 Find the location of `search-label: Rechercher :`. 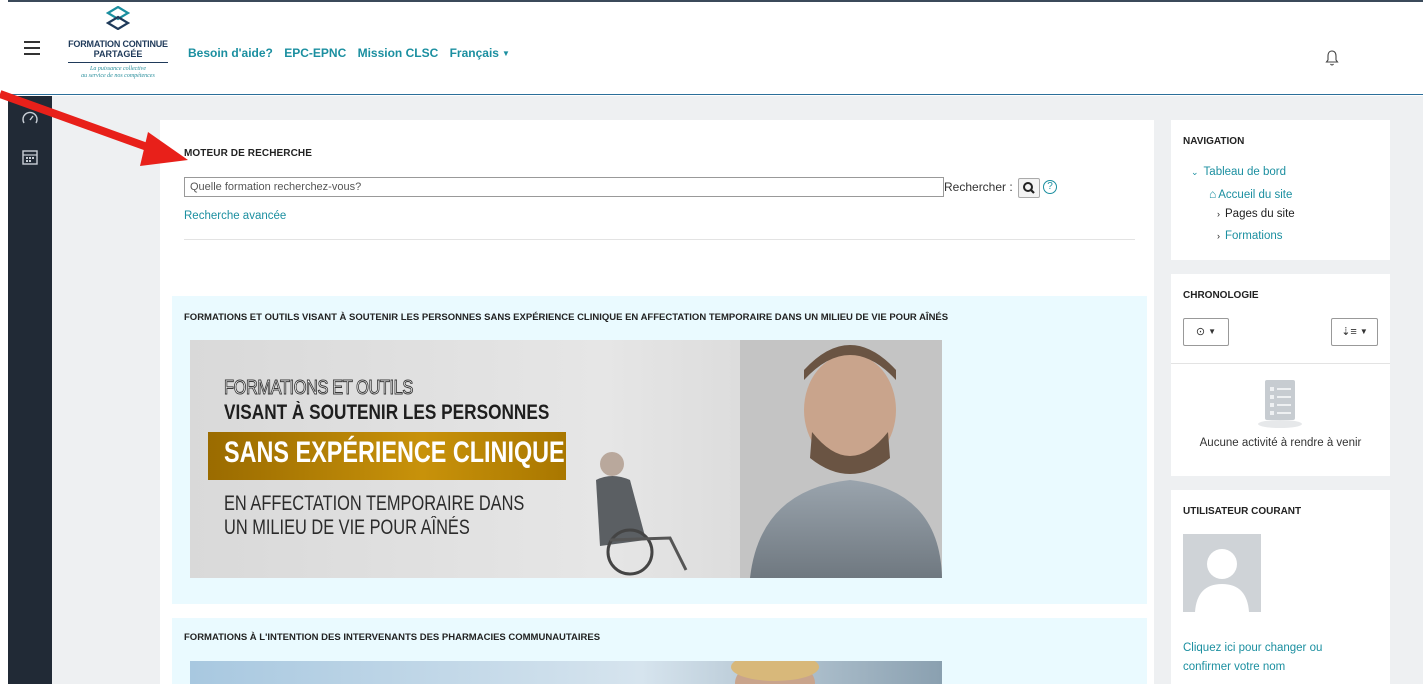

search-label: Rechercher : is located at coordinates (978, 187).